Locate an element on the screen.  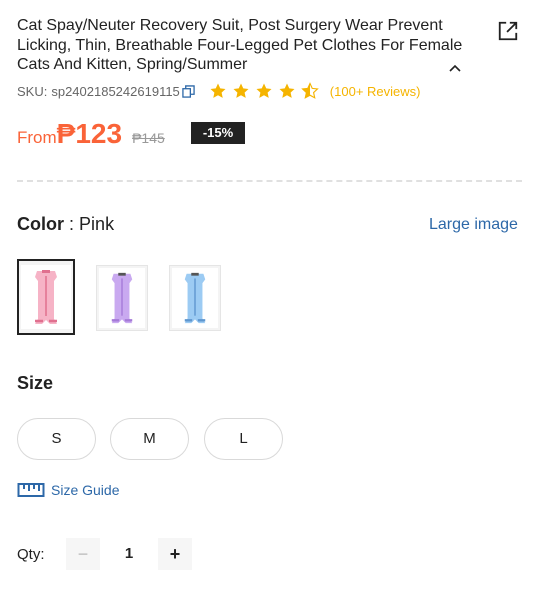
review-count: (100+ Reviews) is located at coordinates (375, 91).